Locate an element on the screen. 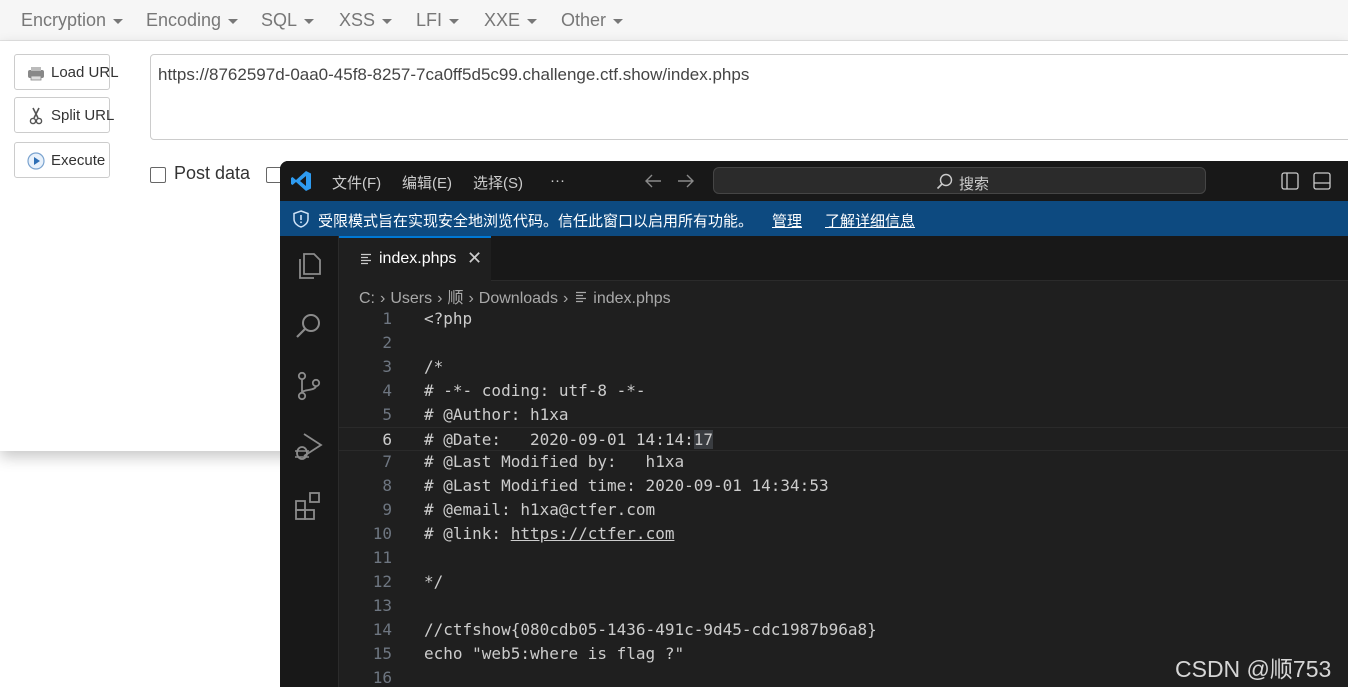 The width and height of the screenshot is (1348, 687). line-number: 15 is located at coordinates (382, 653).